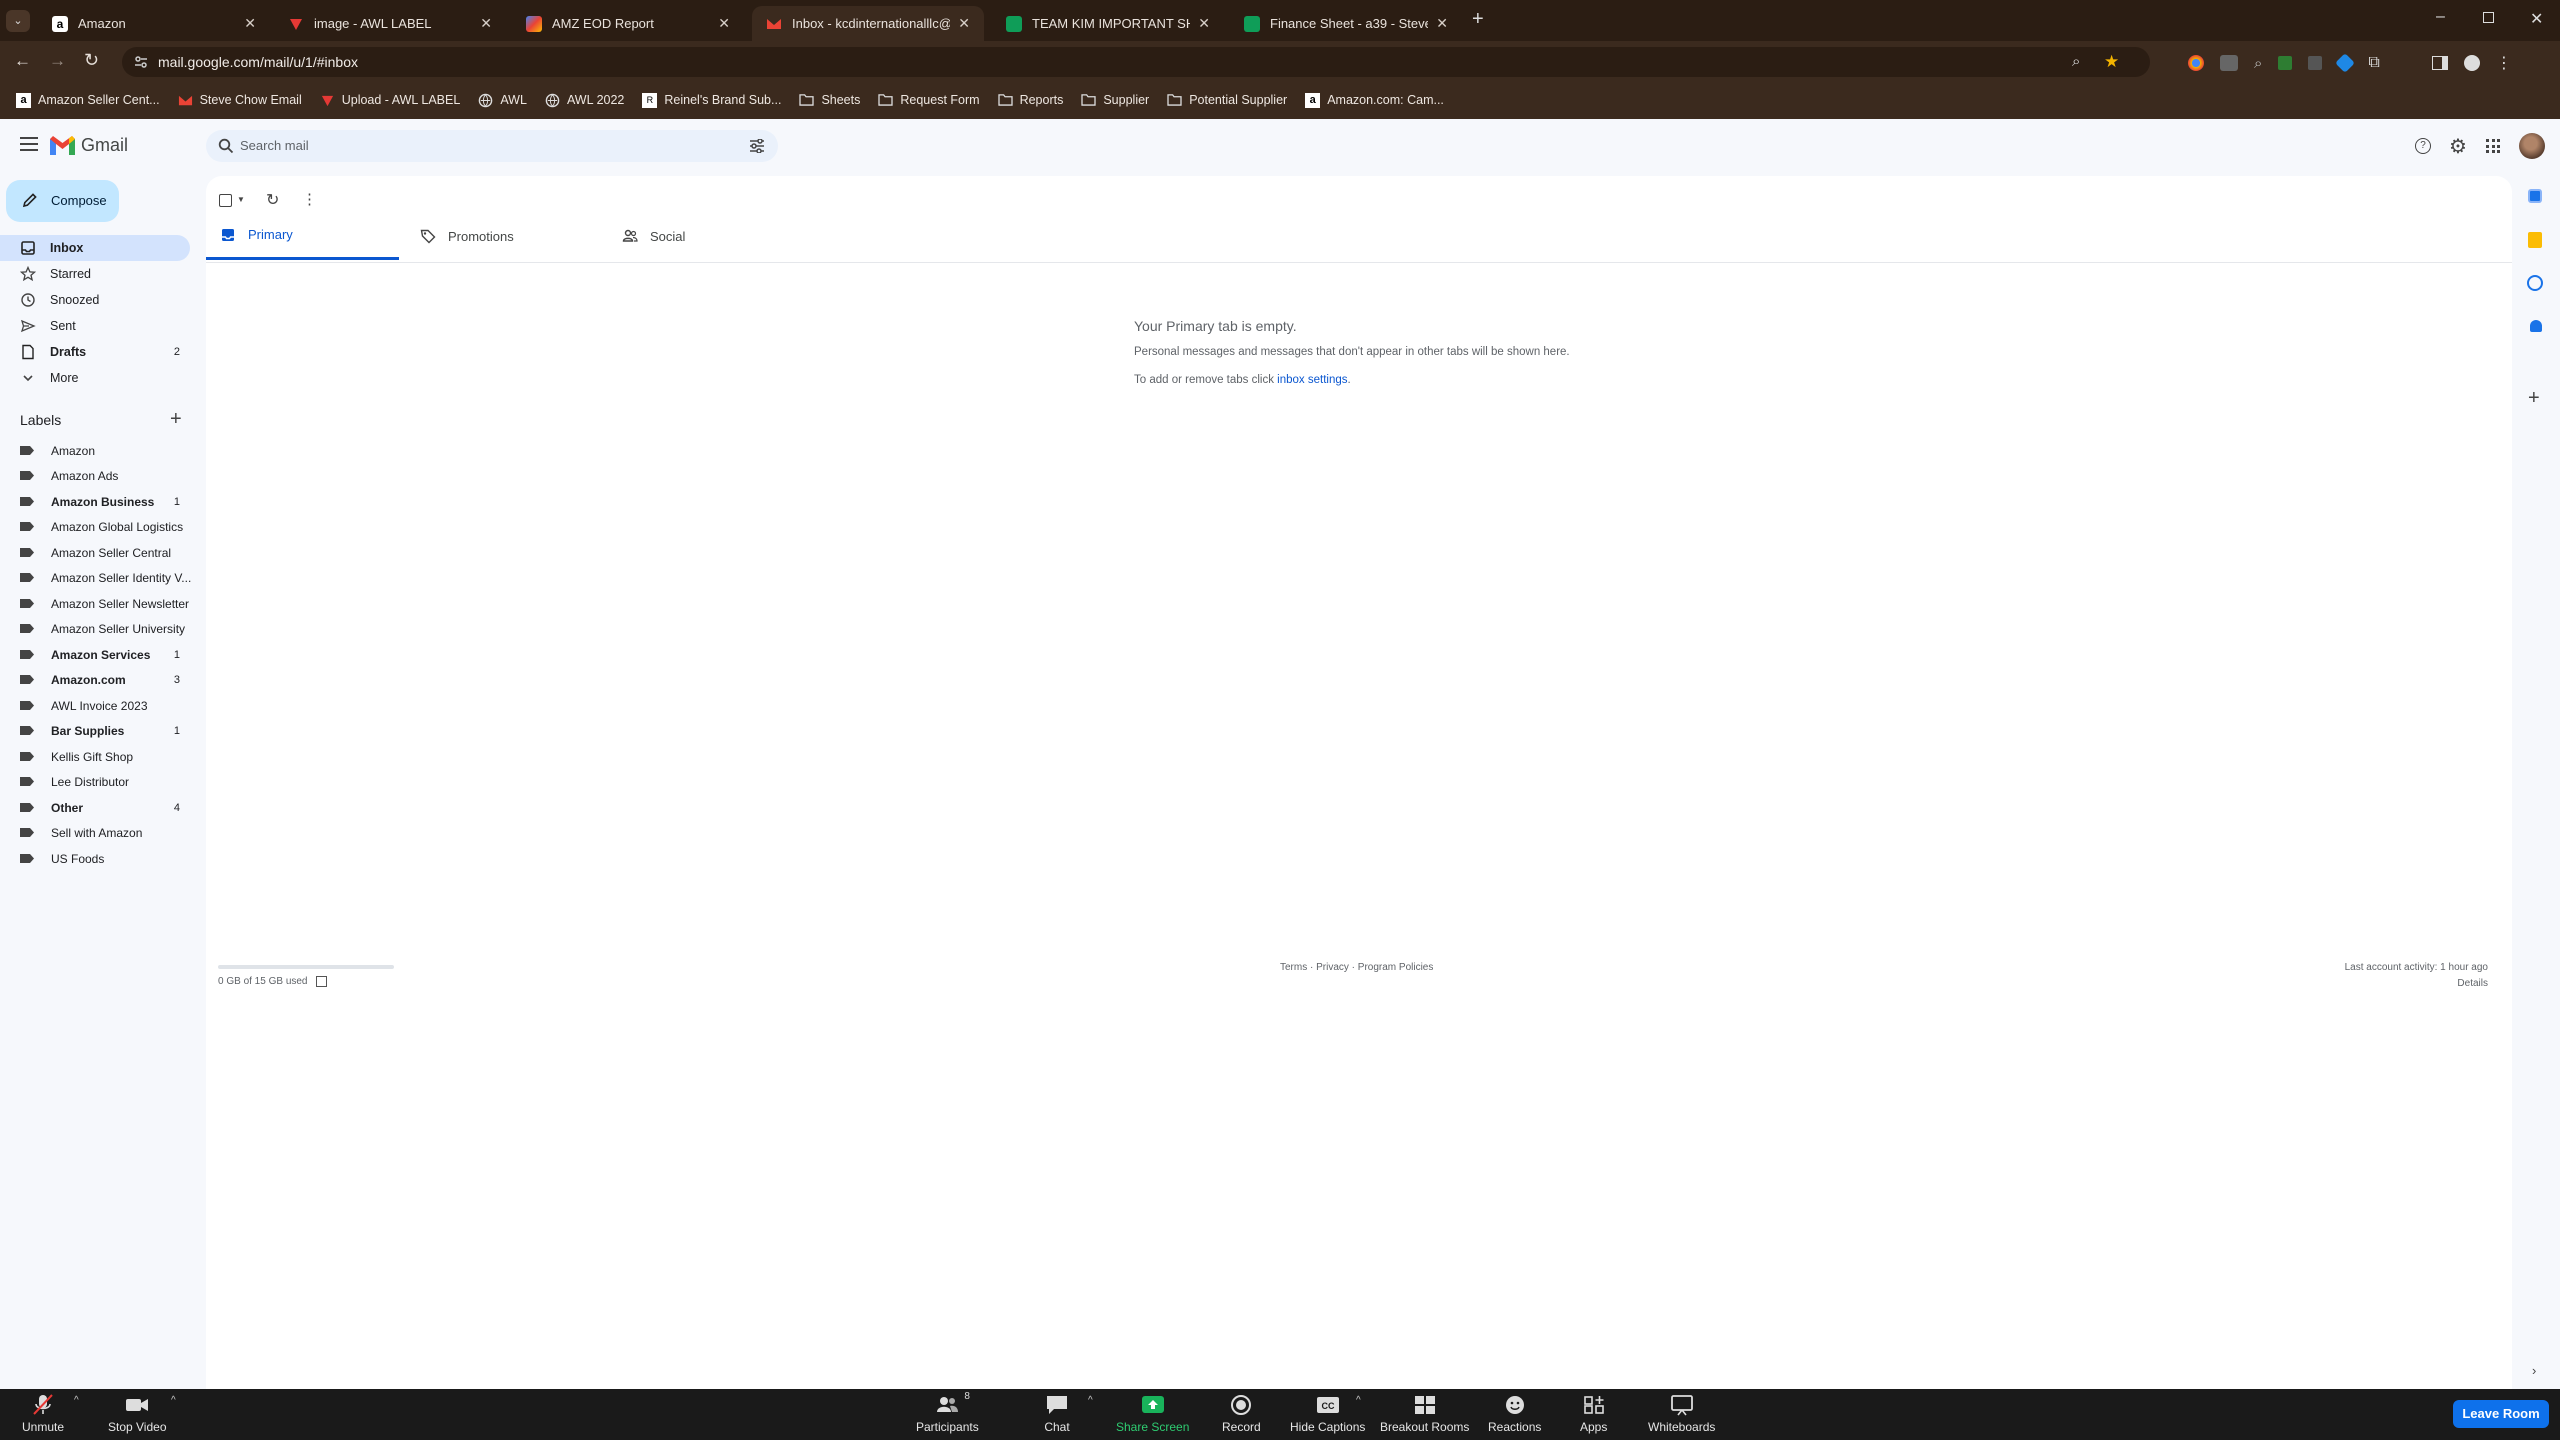 Image resolution: width=2560 pixels, height=1440 pixels. What do you see at coordinates (2472, 983) in the screenshot?
I see `activity-details-link: Details` at bounding box center [2472, 983].